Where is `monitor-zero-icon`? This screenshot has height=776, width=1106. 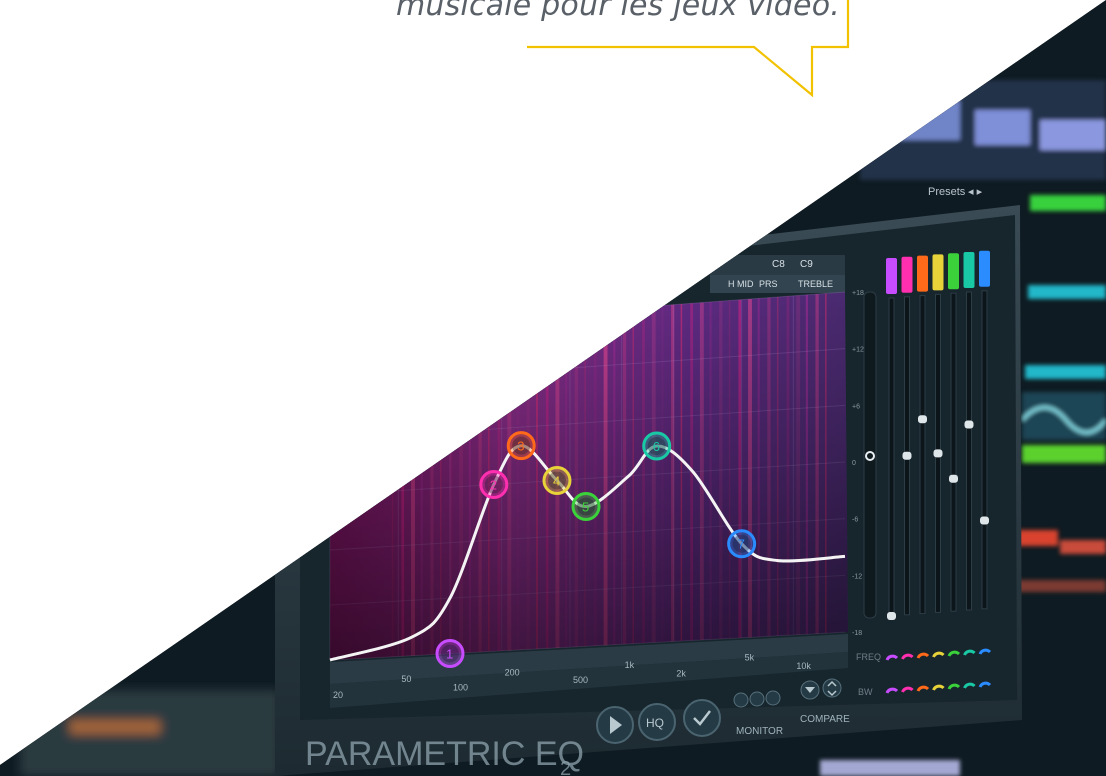 monitor-zero-icon is located at coordinates (773, 698).